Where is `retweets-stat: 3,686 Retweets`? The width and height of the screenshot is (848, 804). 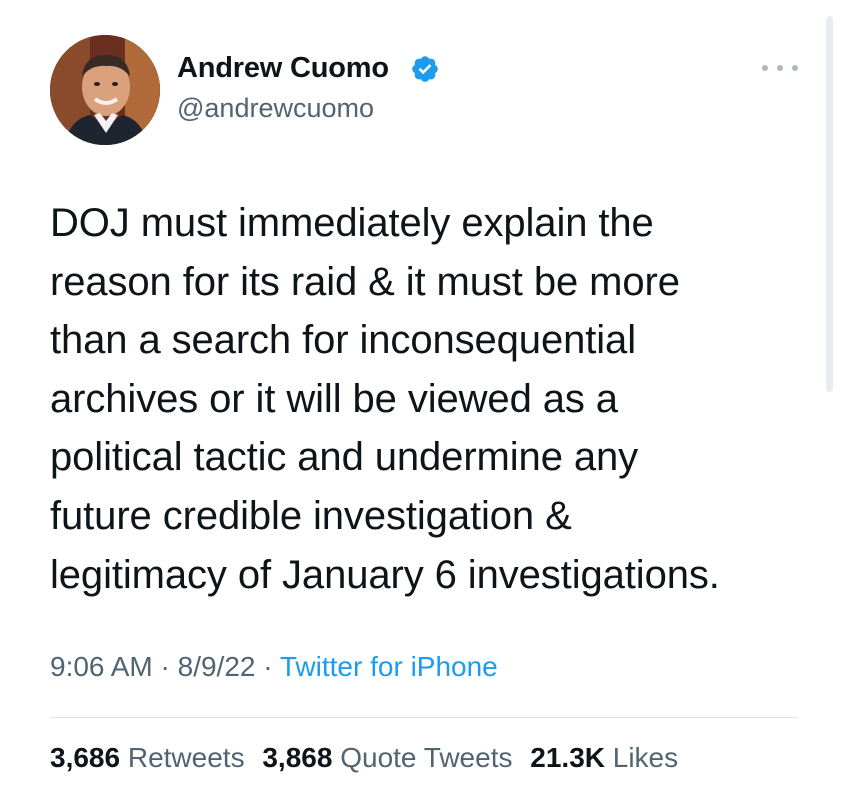 retweets-stat: 3,686 Retweets is located at coordinates (147, 757).